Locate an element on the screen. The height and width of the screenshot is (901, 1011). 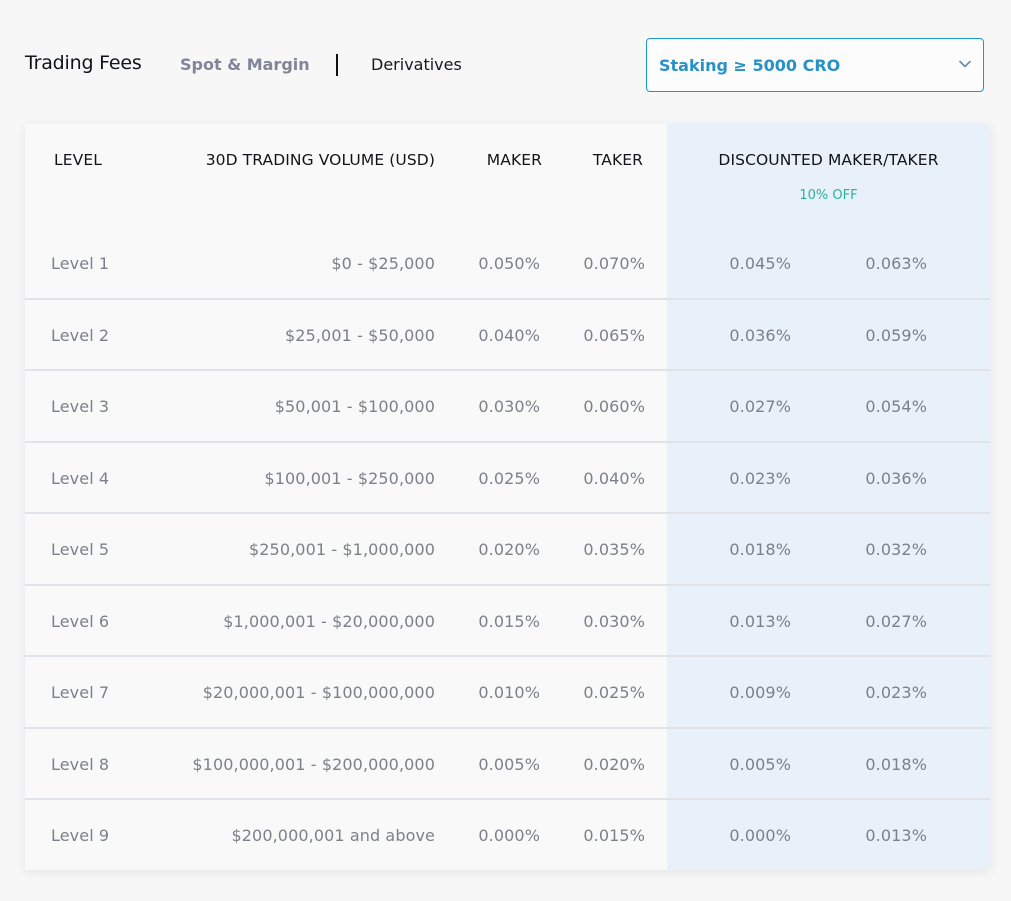
cell-level: Level 3 is located at coordinates (80, 406).